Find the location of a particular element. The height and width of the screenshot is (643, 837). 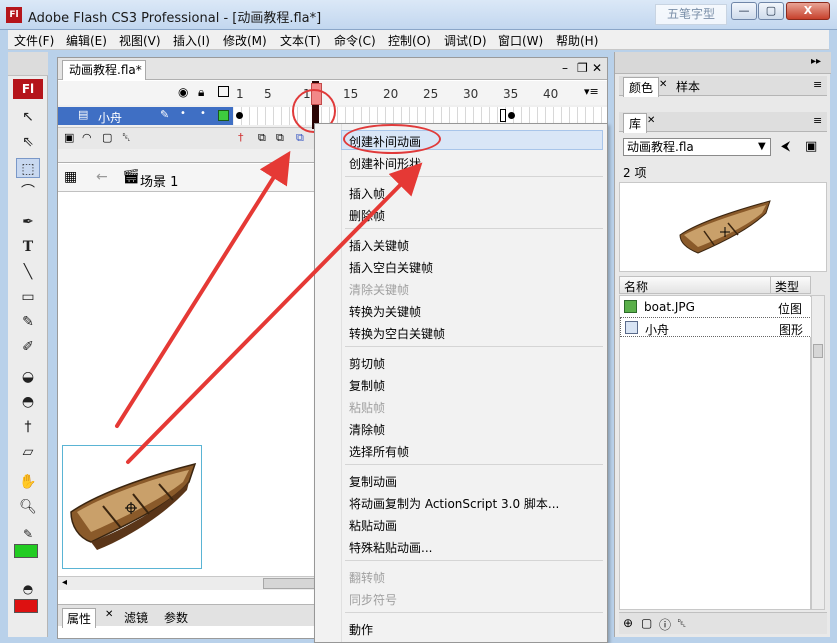

lock-icon: 🔒︎ is located at coordinates (201, 92).